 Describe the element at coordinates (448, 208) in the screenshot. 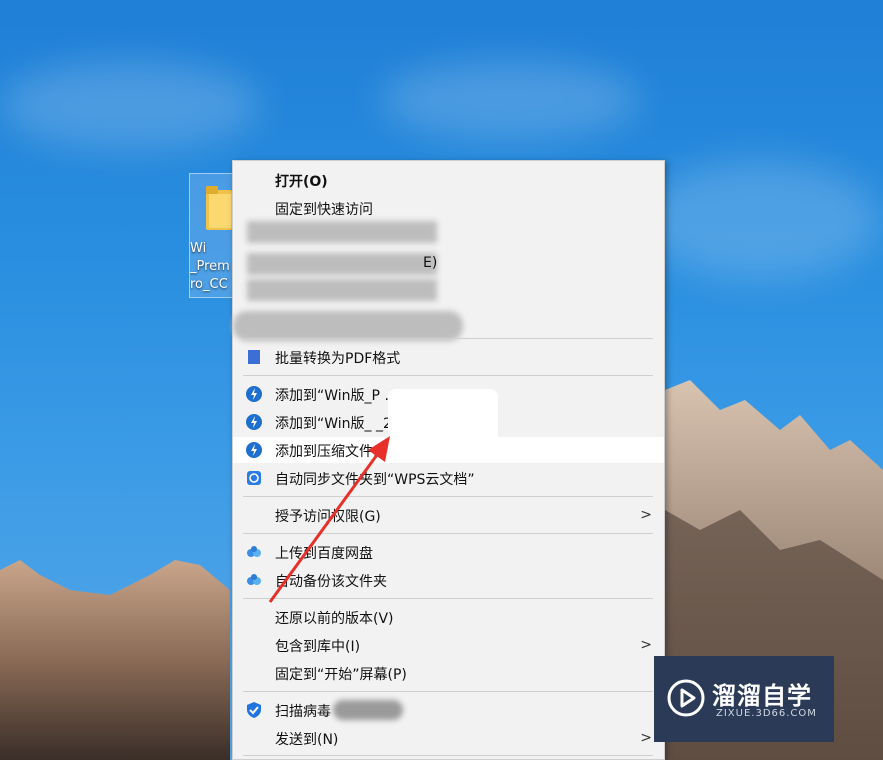

I see `menu-item-pin-quick-access: 固定到快速访问` at that location.